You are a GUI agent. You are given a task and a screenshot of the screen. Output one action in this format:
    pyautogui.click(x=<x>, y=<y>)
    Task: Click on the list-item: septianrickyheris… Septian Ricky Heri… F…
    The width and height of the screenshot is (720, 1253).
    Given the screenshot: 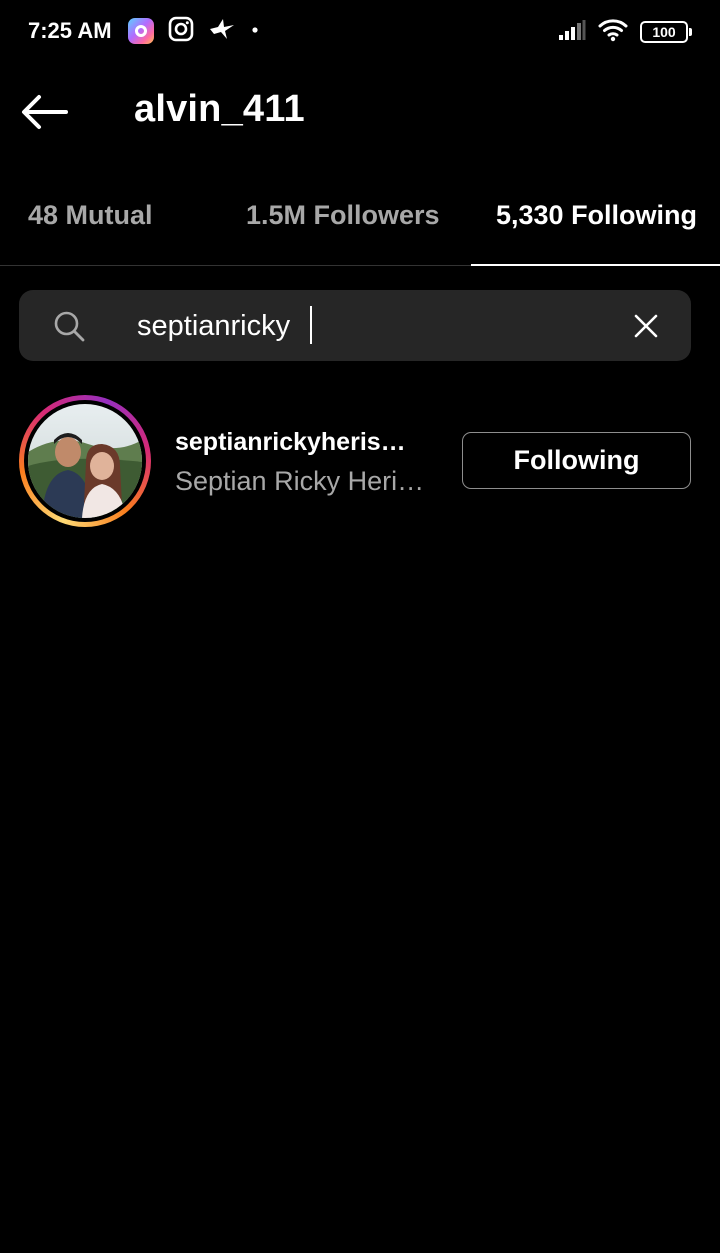 What is the action you would take?
    pyautogui.click(x=360, y=460)
    